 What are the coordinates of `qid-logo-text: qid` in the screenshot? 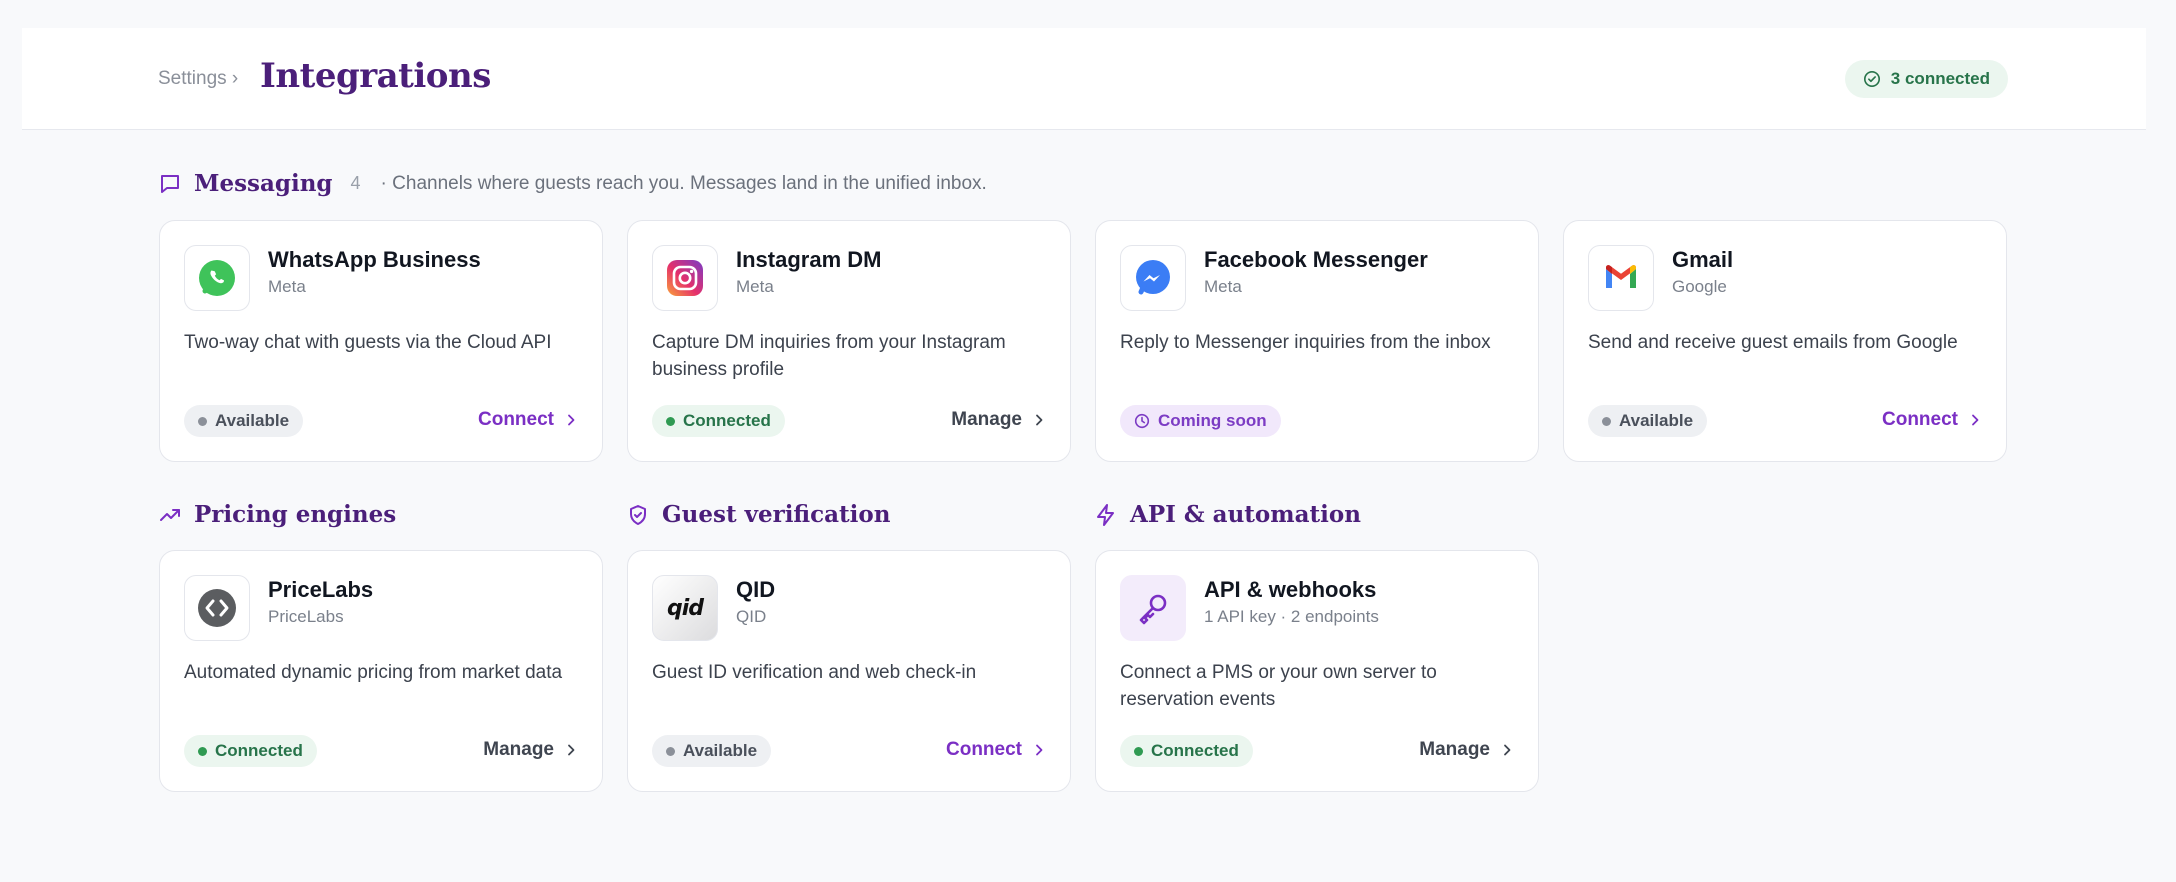 It's located at (685, 608).